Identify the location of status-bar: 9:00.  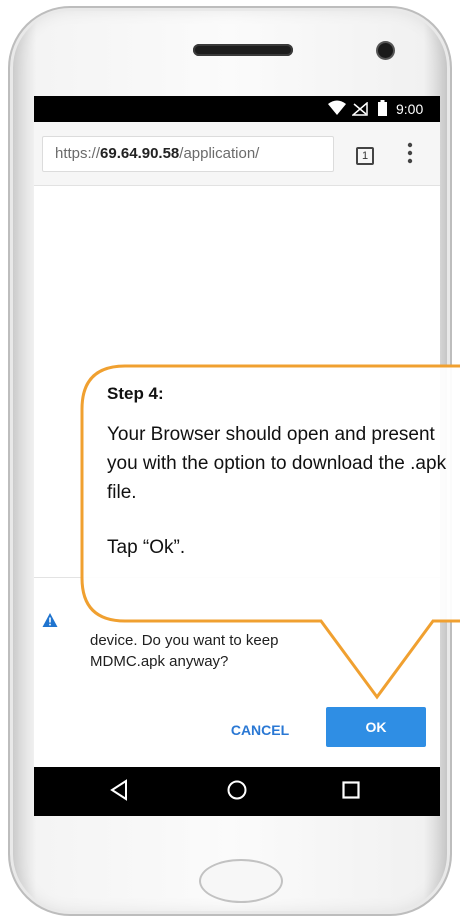
(237, 109).